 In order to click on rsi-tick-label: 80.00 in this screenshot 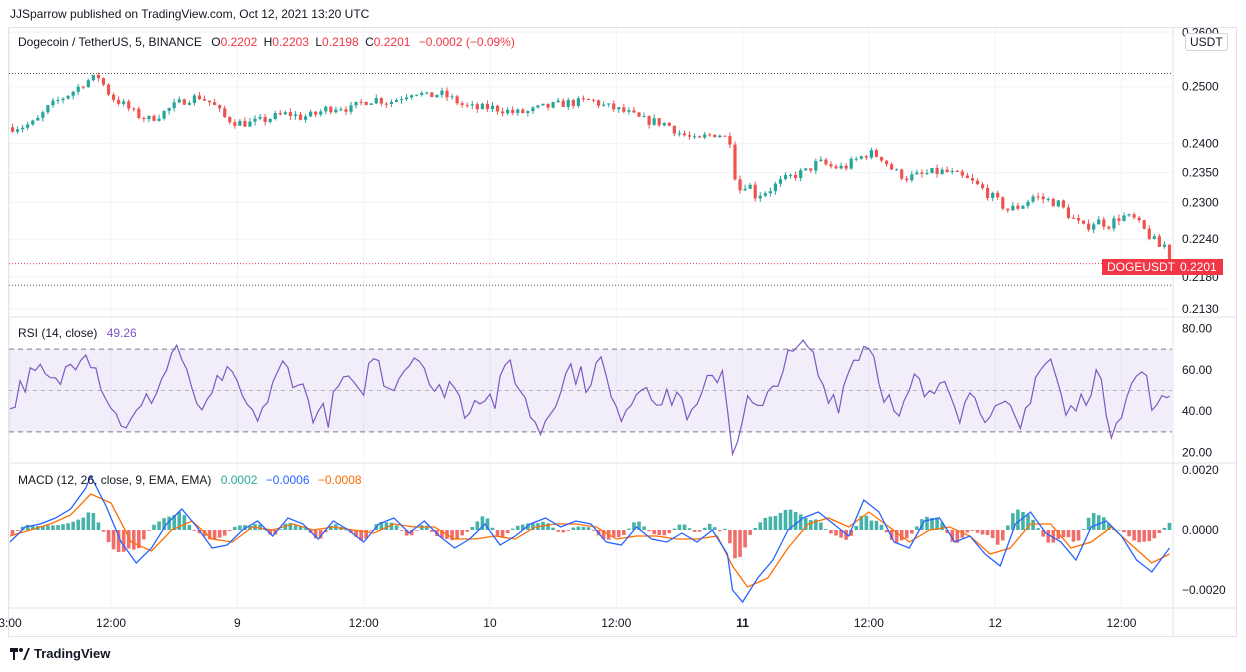, I will do `click(1197, 328)`.